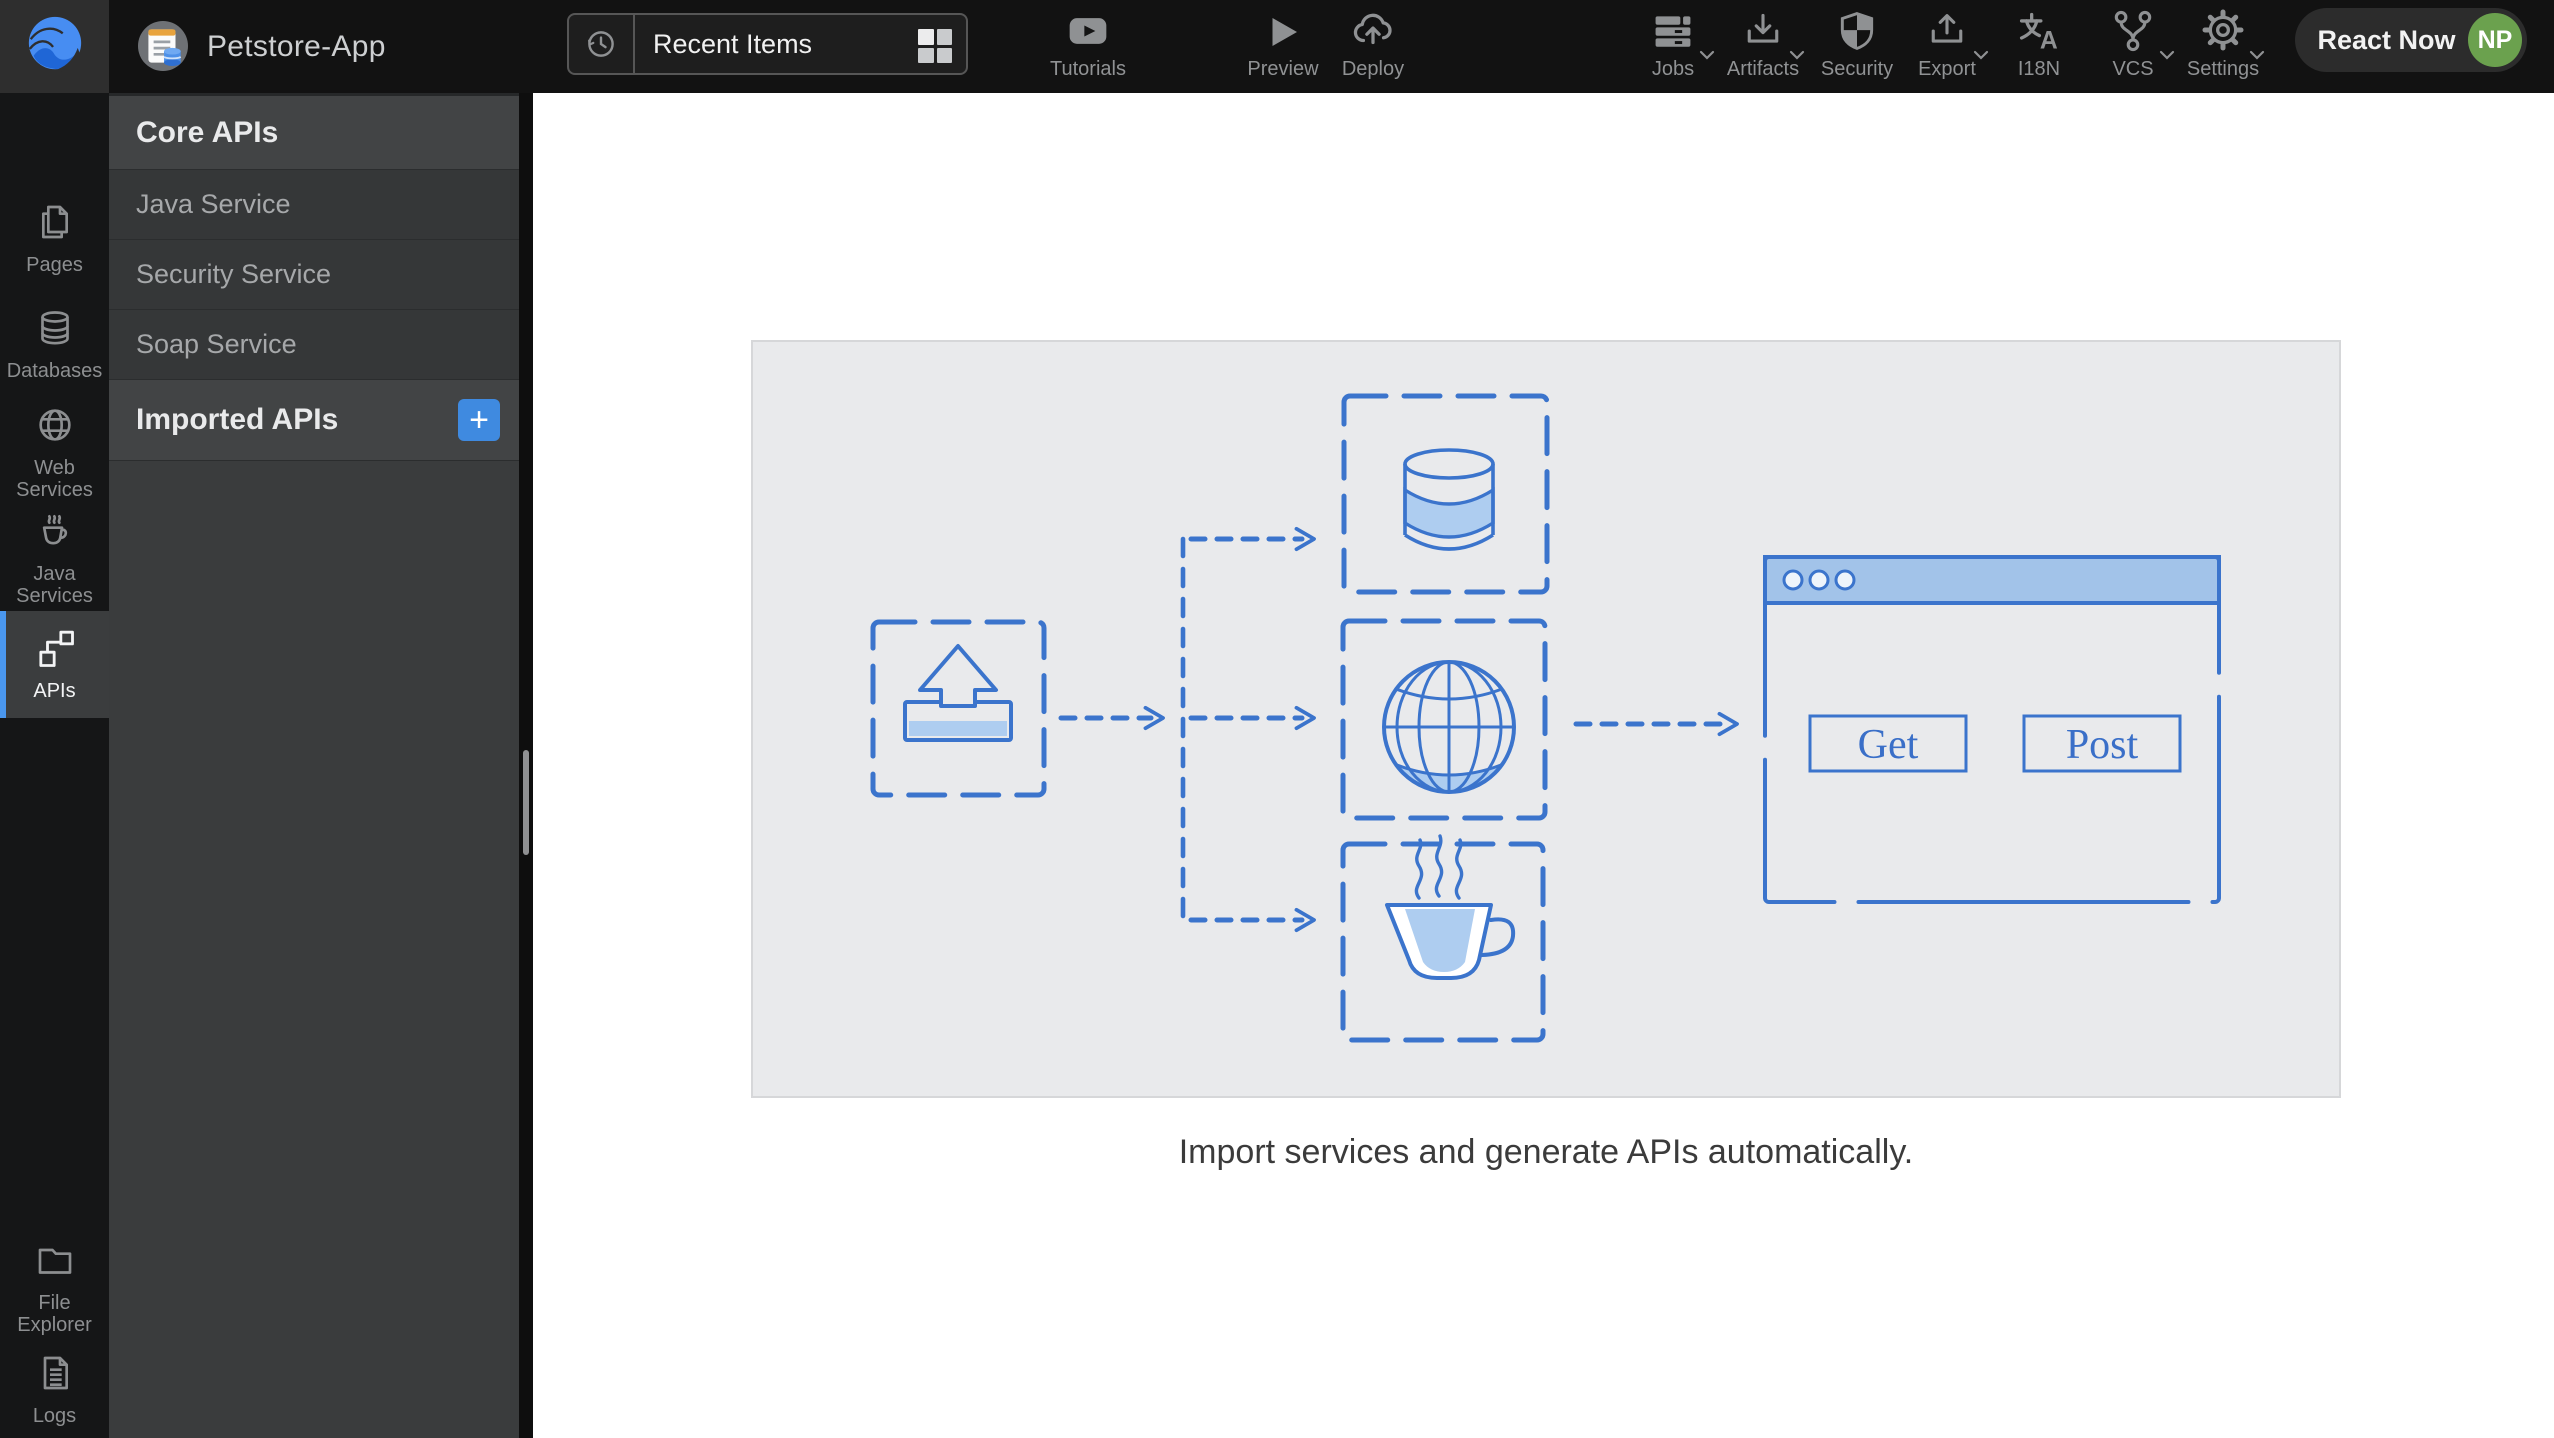 The height and width of the screenshot is (1438, 2554). I want to click on user-avatar: NP, so click(2495, 40).